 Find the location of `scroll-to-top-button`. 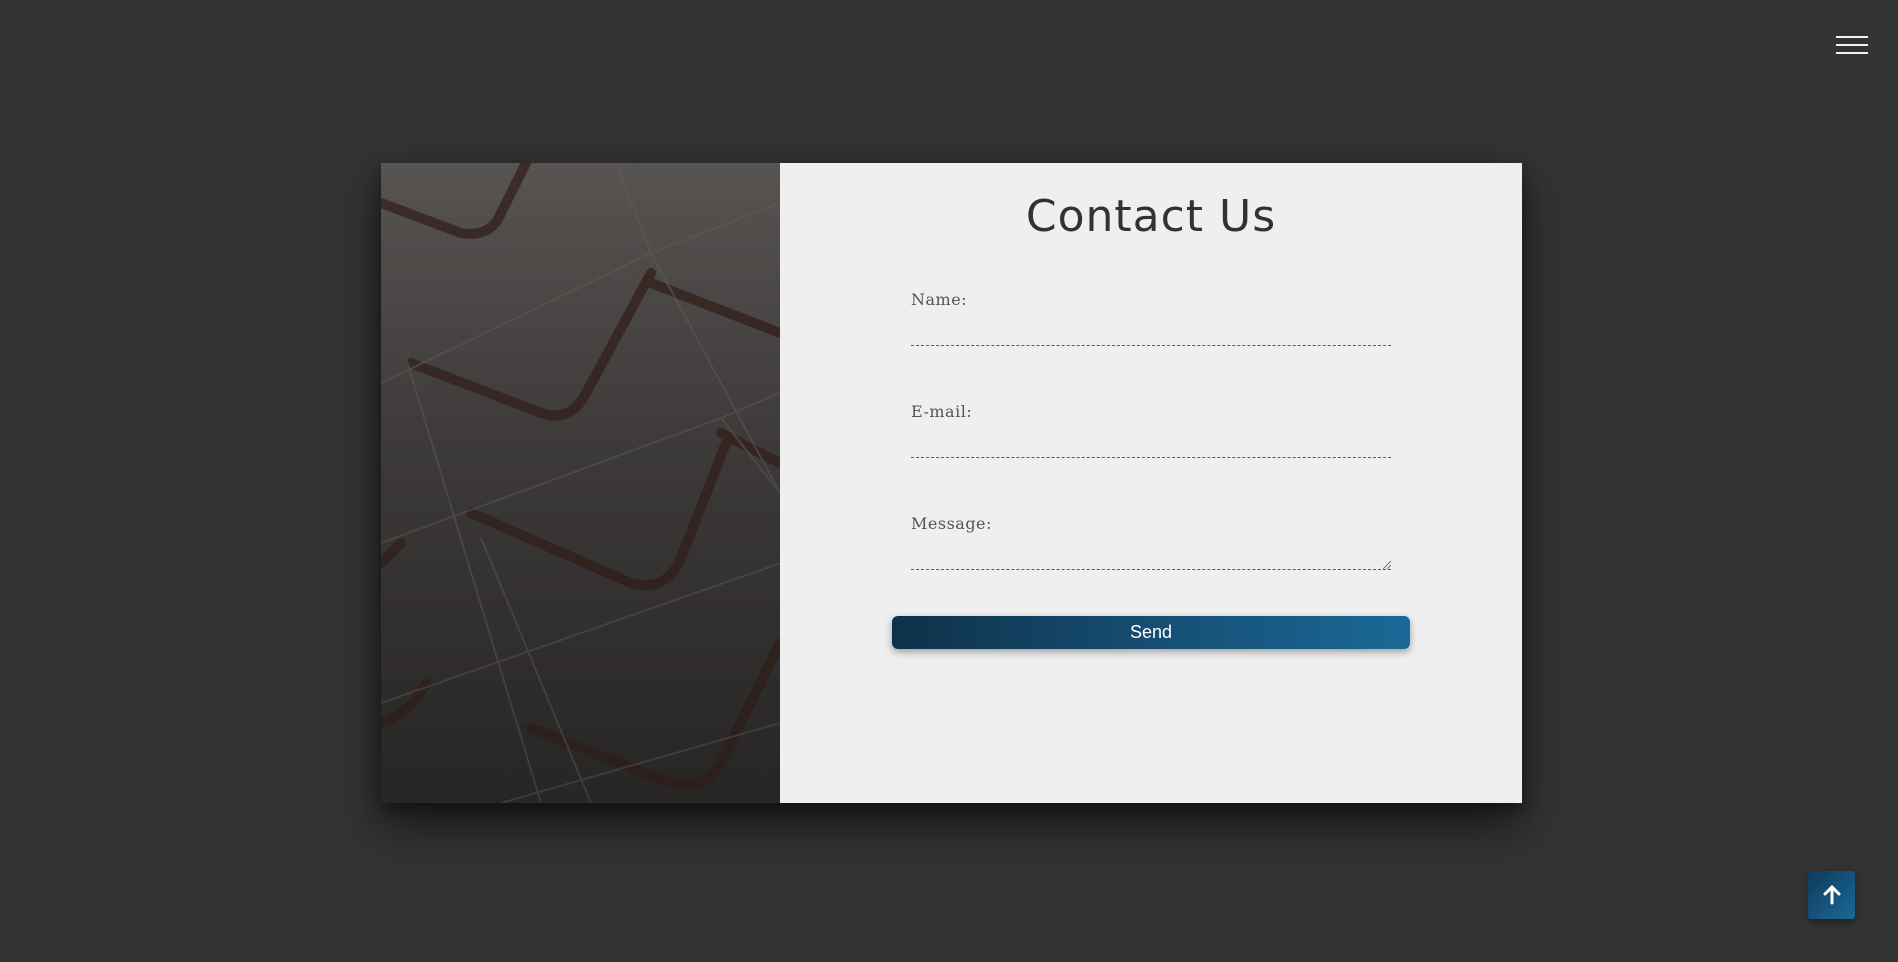

scroll-to-top-button is located at coordinates (1831, 895).